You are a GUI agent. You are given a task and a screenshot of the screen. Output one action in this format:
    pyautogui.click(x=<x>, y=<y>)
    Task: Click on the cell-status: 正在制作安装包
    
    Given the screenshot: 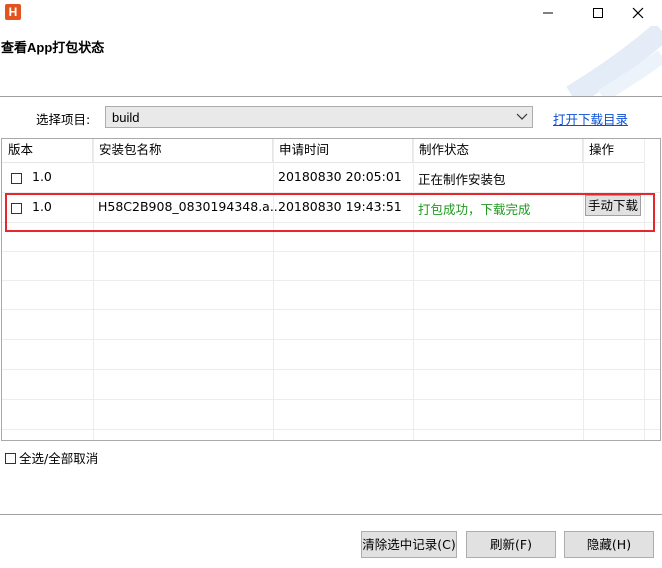 What is the action you would take?
    pyautogui.click(x=462, y=179)
    